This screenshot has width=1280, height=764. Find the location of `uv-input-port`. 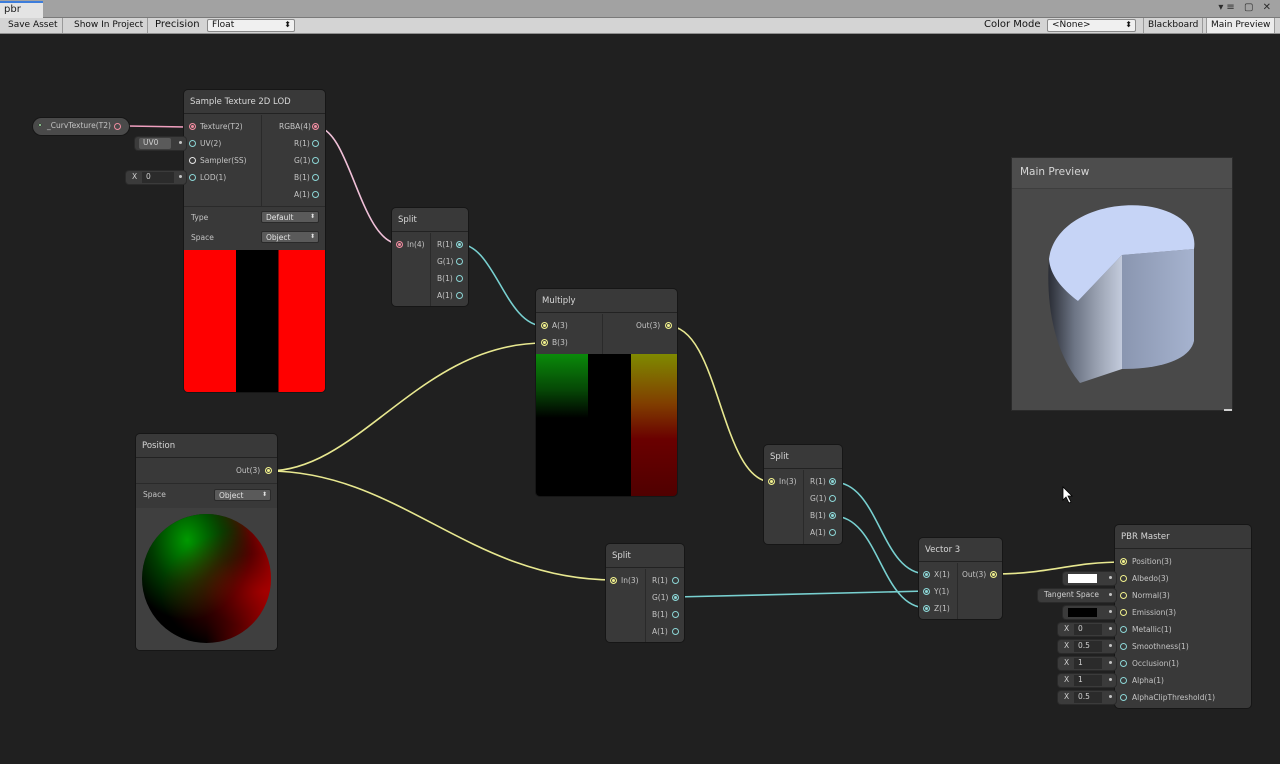

uv-input-port is located at coordinates (192, 143).